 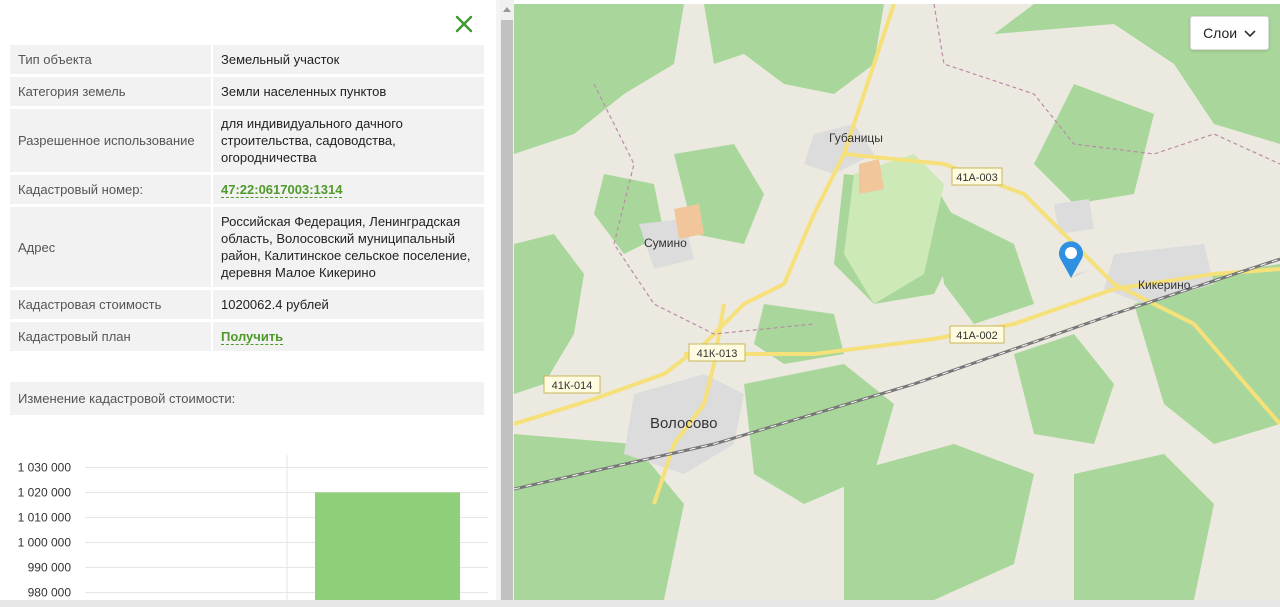 I want to click on svg-text: 41К-013, so click(x=717, y=354).